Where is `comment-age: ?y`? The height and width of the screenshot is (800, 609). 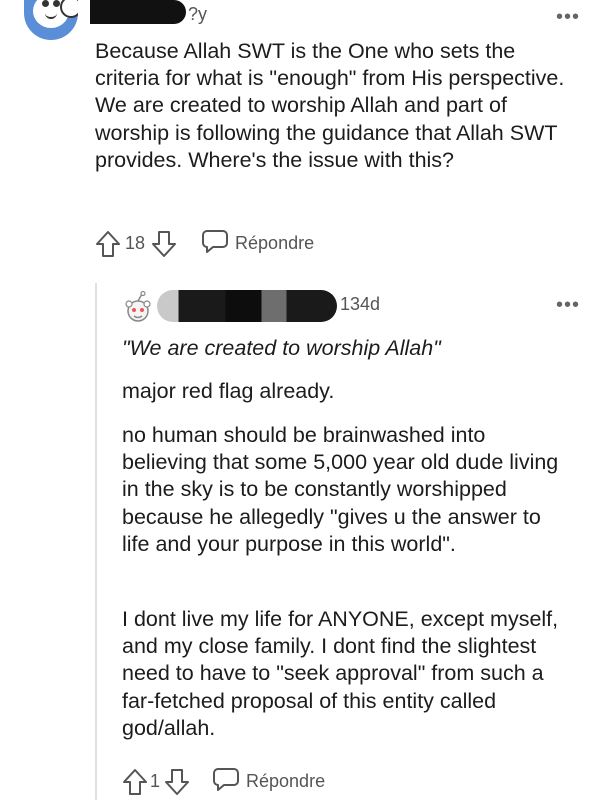 comment-age: ?y is located at coordinates (198, 14).